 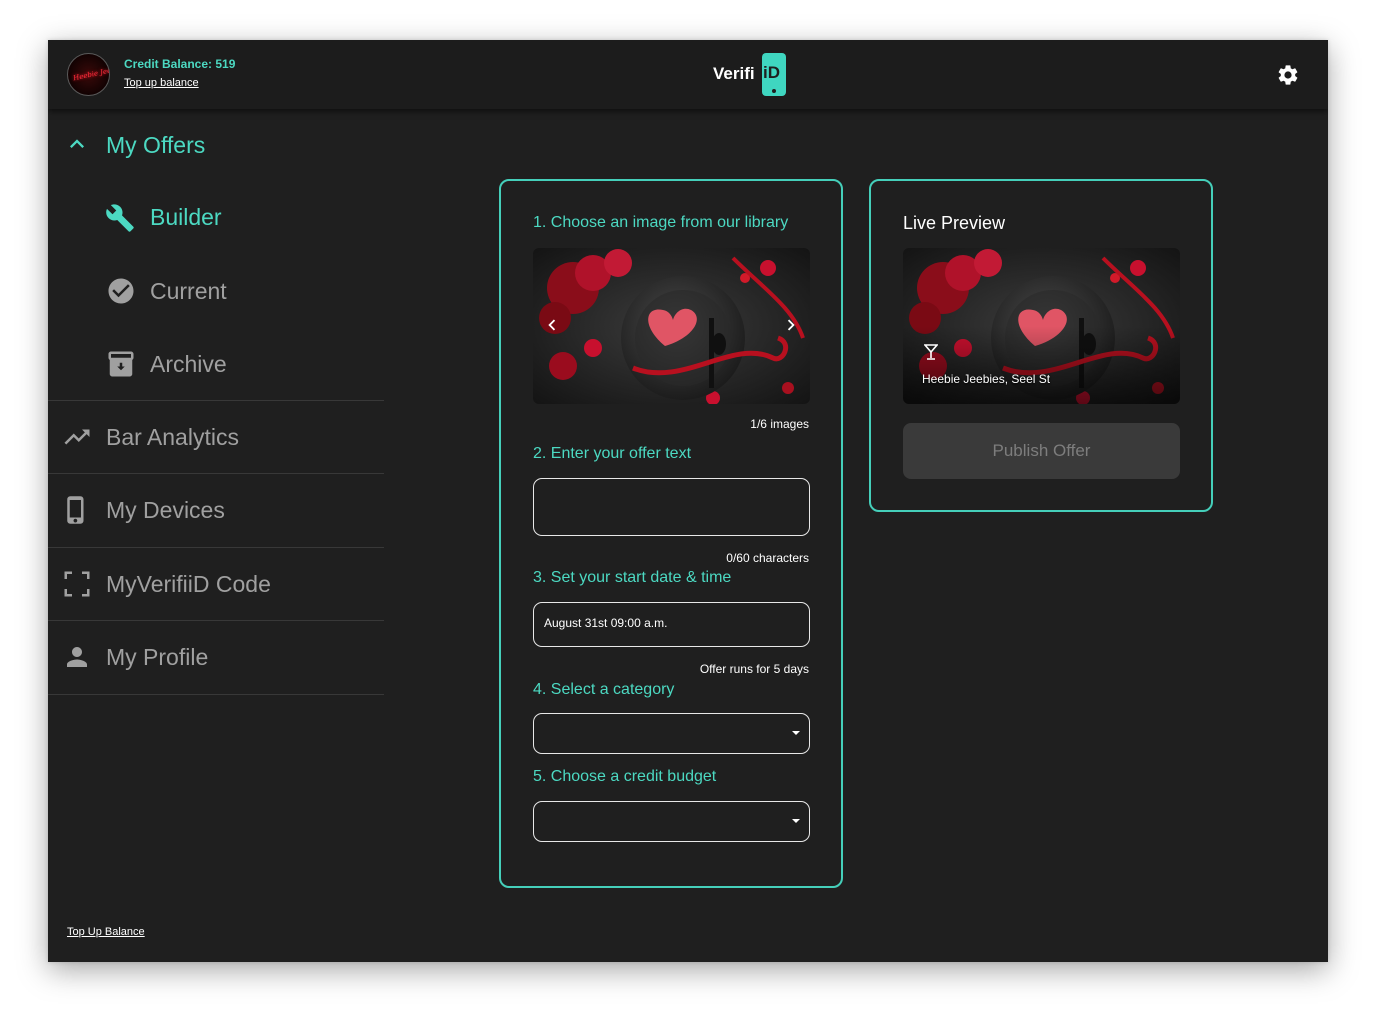 I want to click on sidebar-item-verifiid-code: MyVerifiiD Code, so click(x=216, y=584).